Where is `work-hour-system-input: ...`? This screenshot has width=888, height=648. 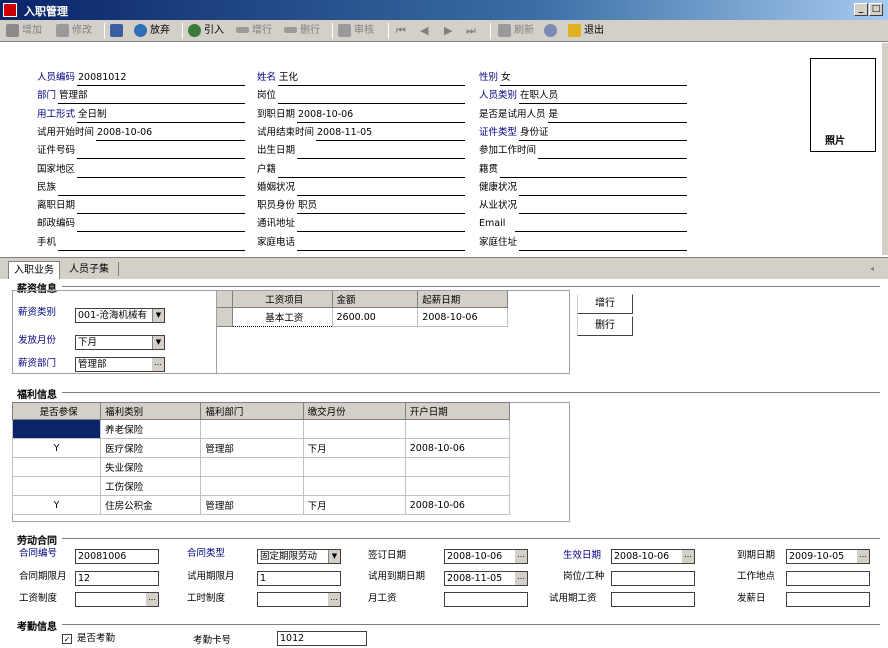
work-hour-system-input: ... is located at coordinates (299, 599).